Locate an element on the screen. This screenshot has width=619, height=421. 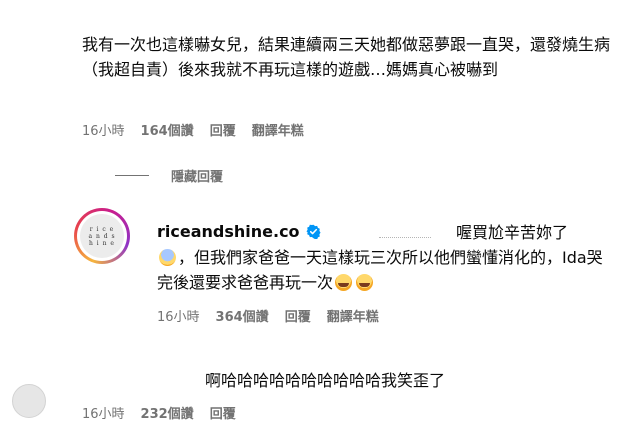
like-count: 164個讚 is located at coordinates (167, 129).